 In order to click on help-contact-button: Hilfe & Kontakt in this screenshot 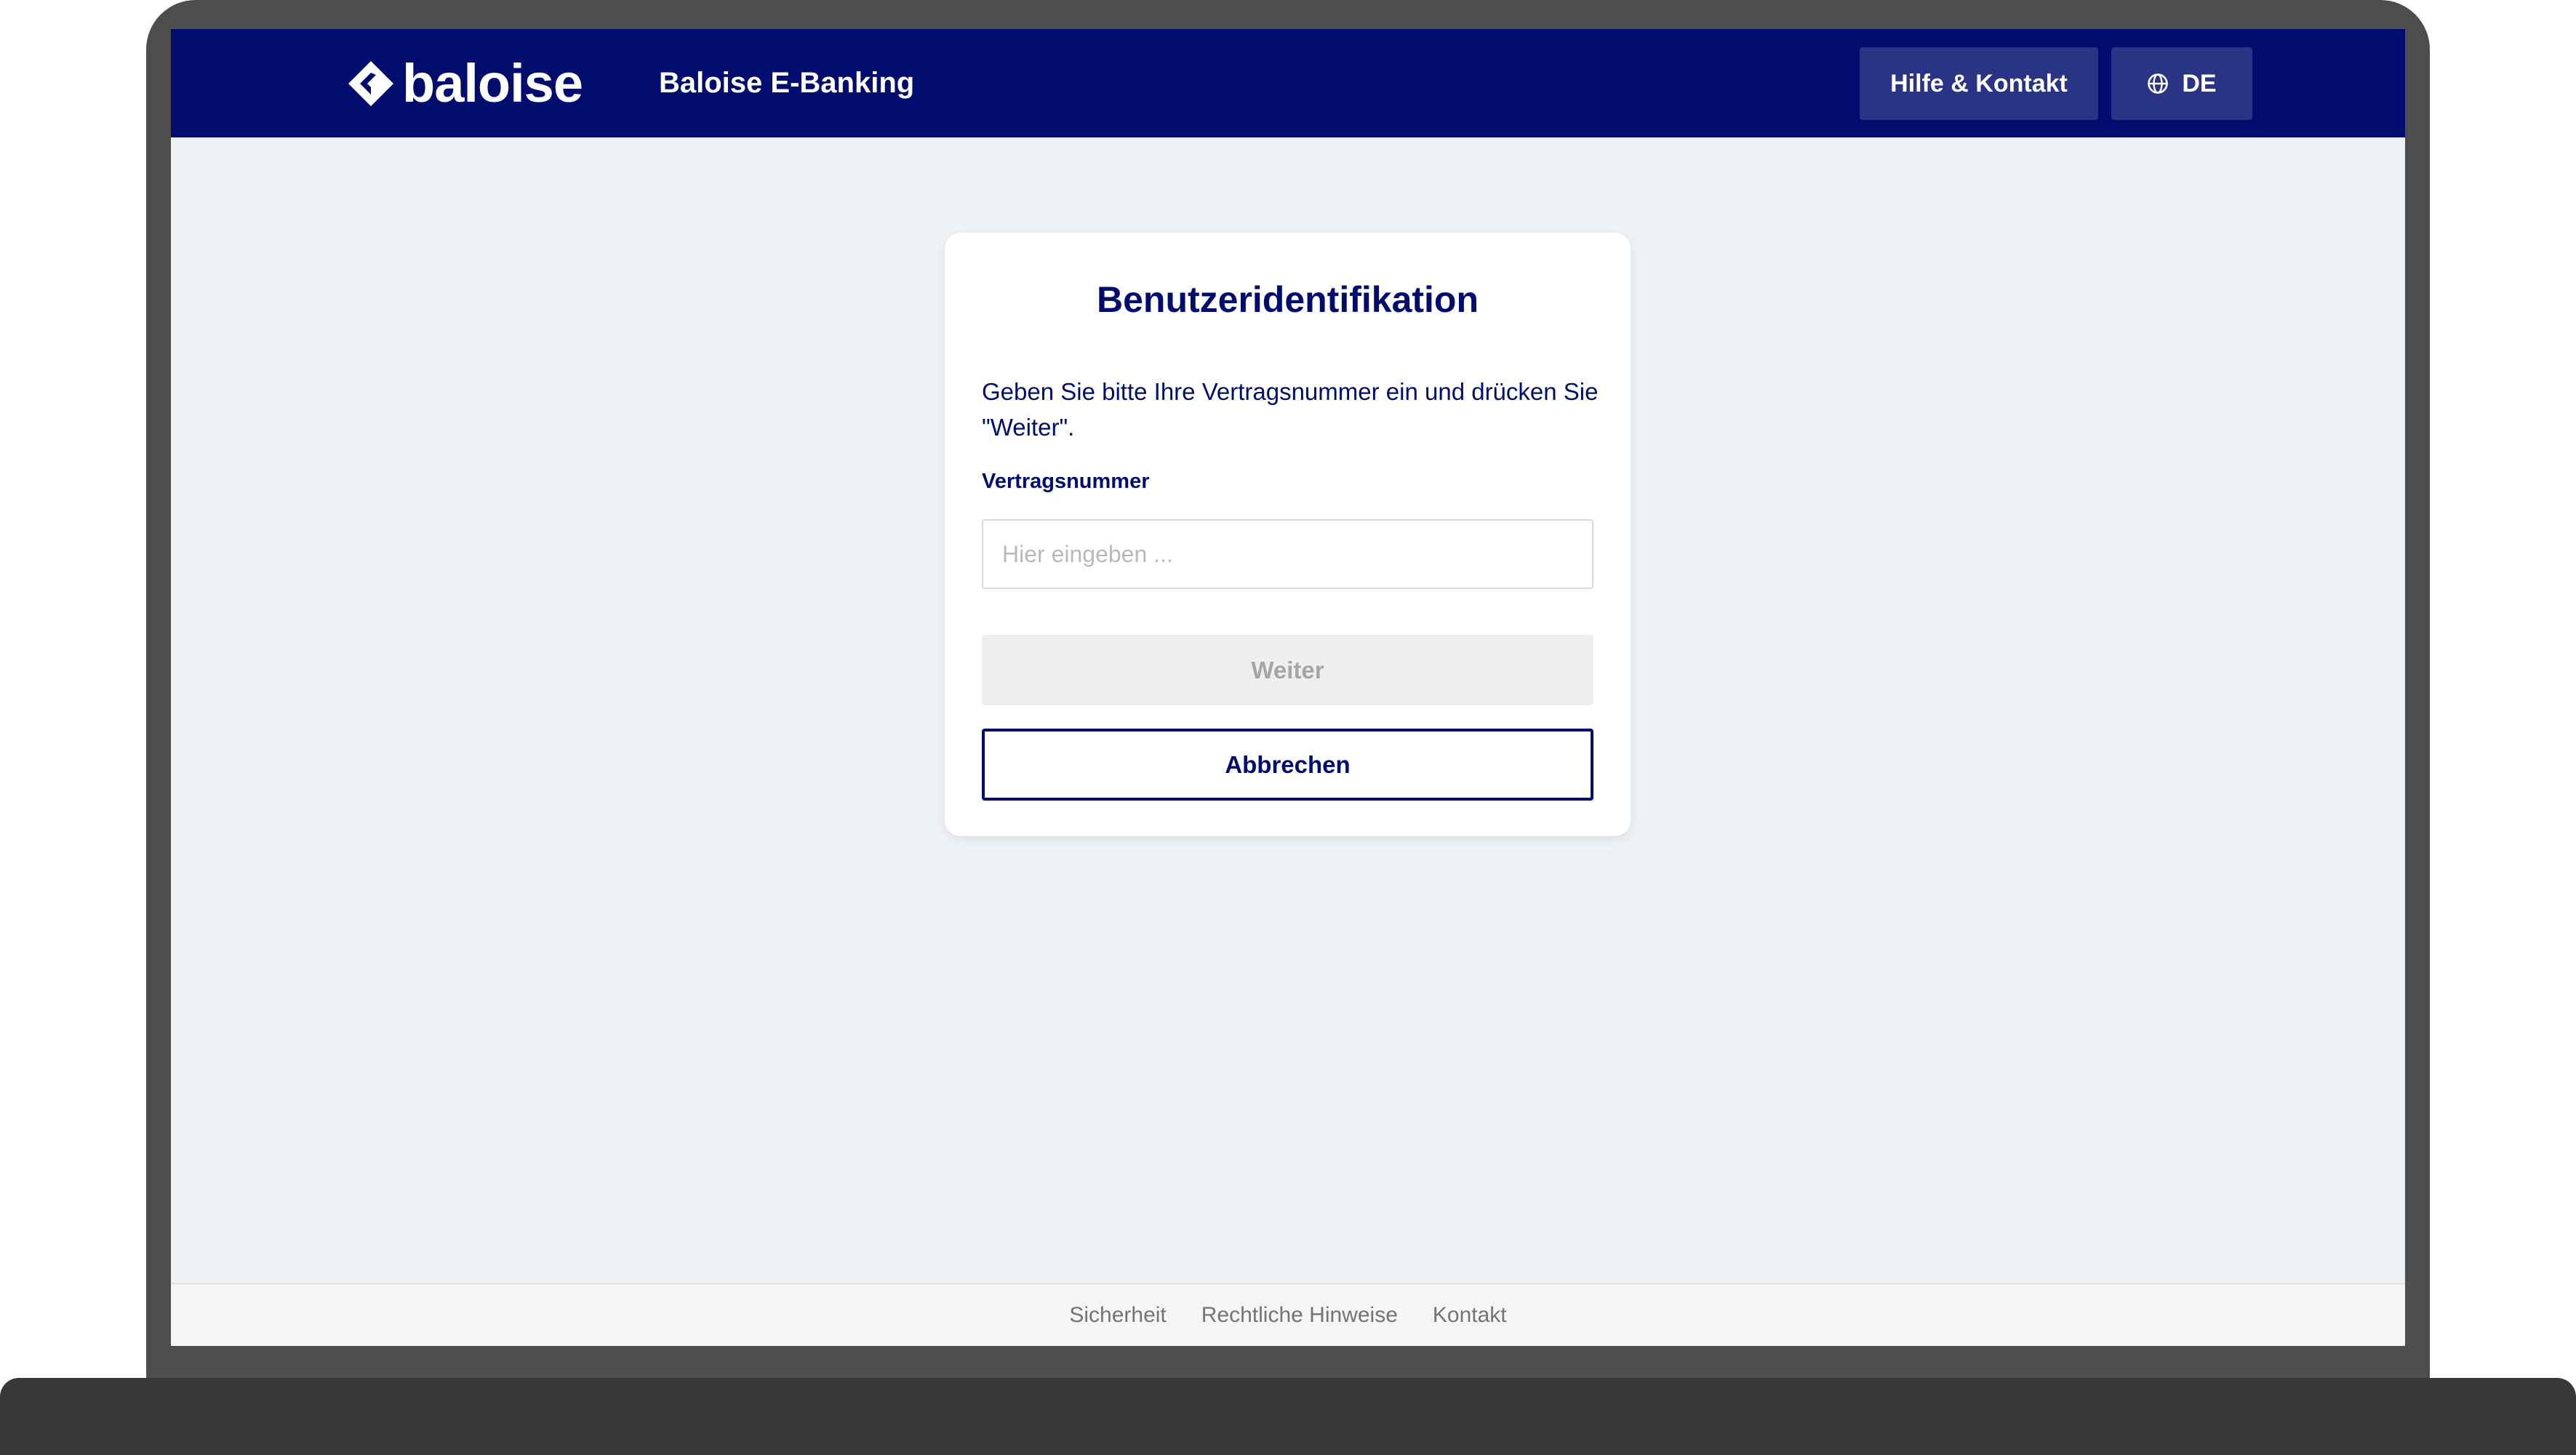, I will do `click(1979, 83)`.